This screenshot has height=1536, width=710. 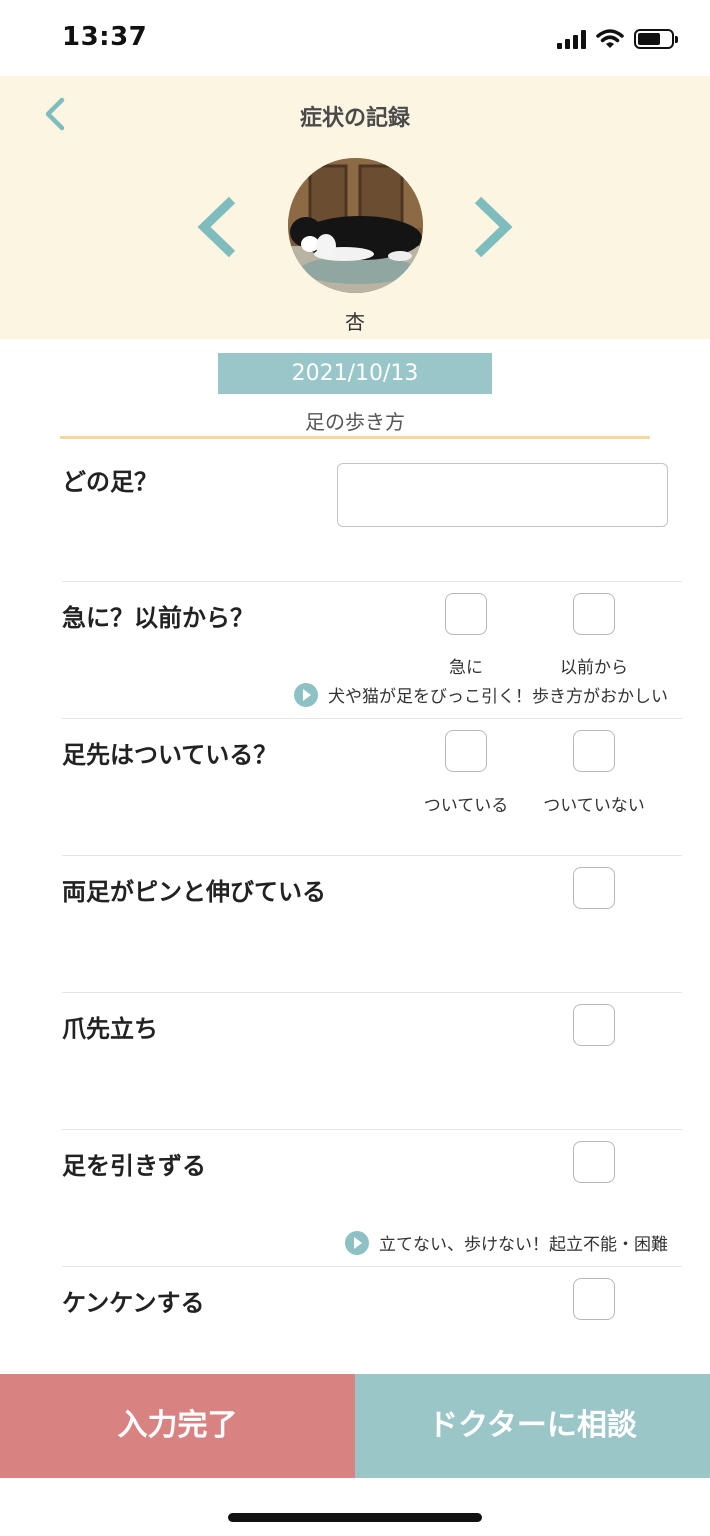 What do you see at coordinates (355, 422) in the screenshot?
I see `symptom-category: 足の歩き方` at bounding box center [355, 422].